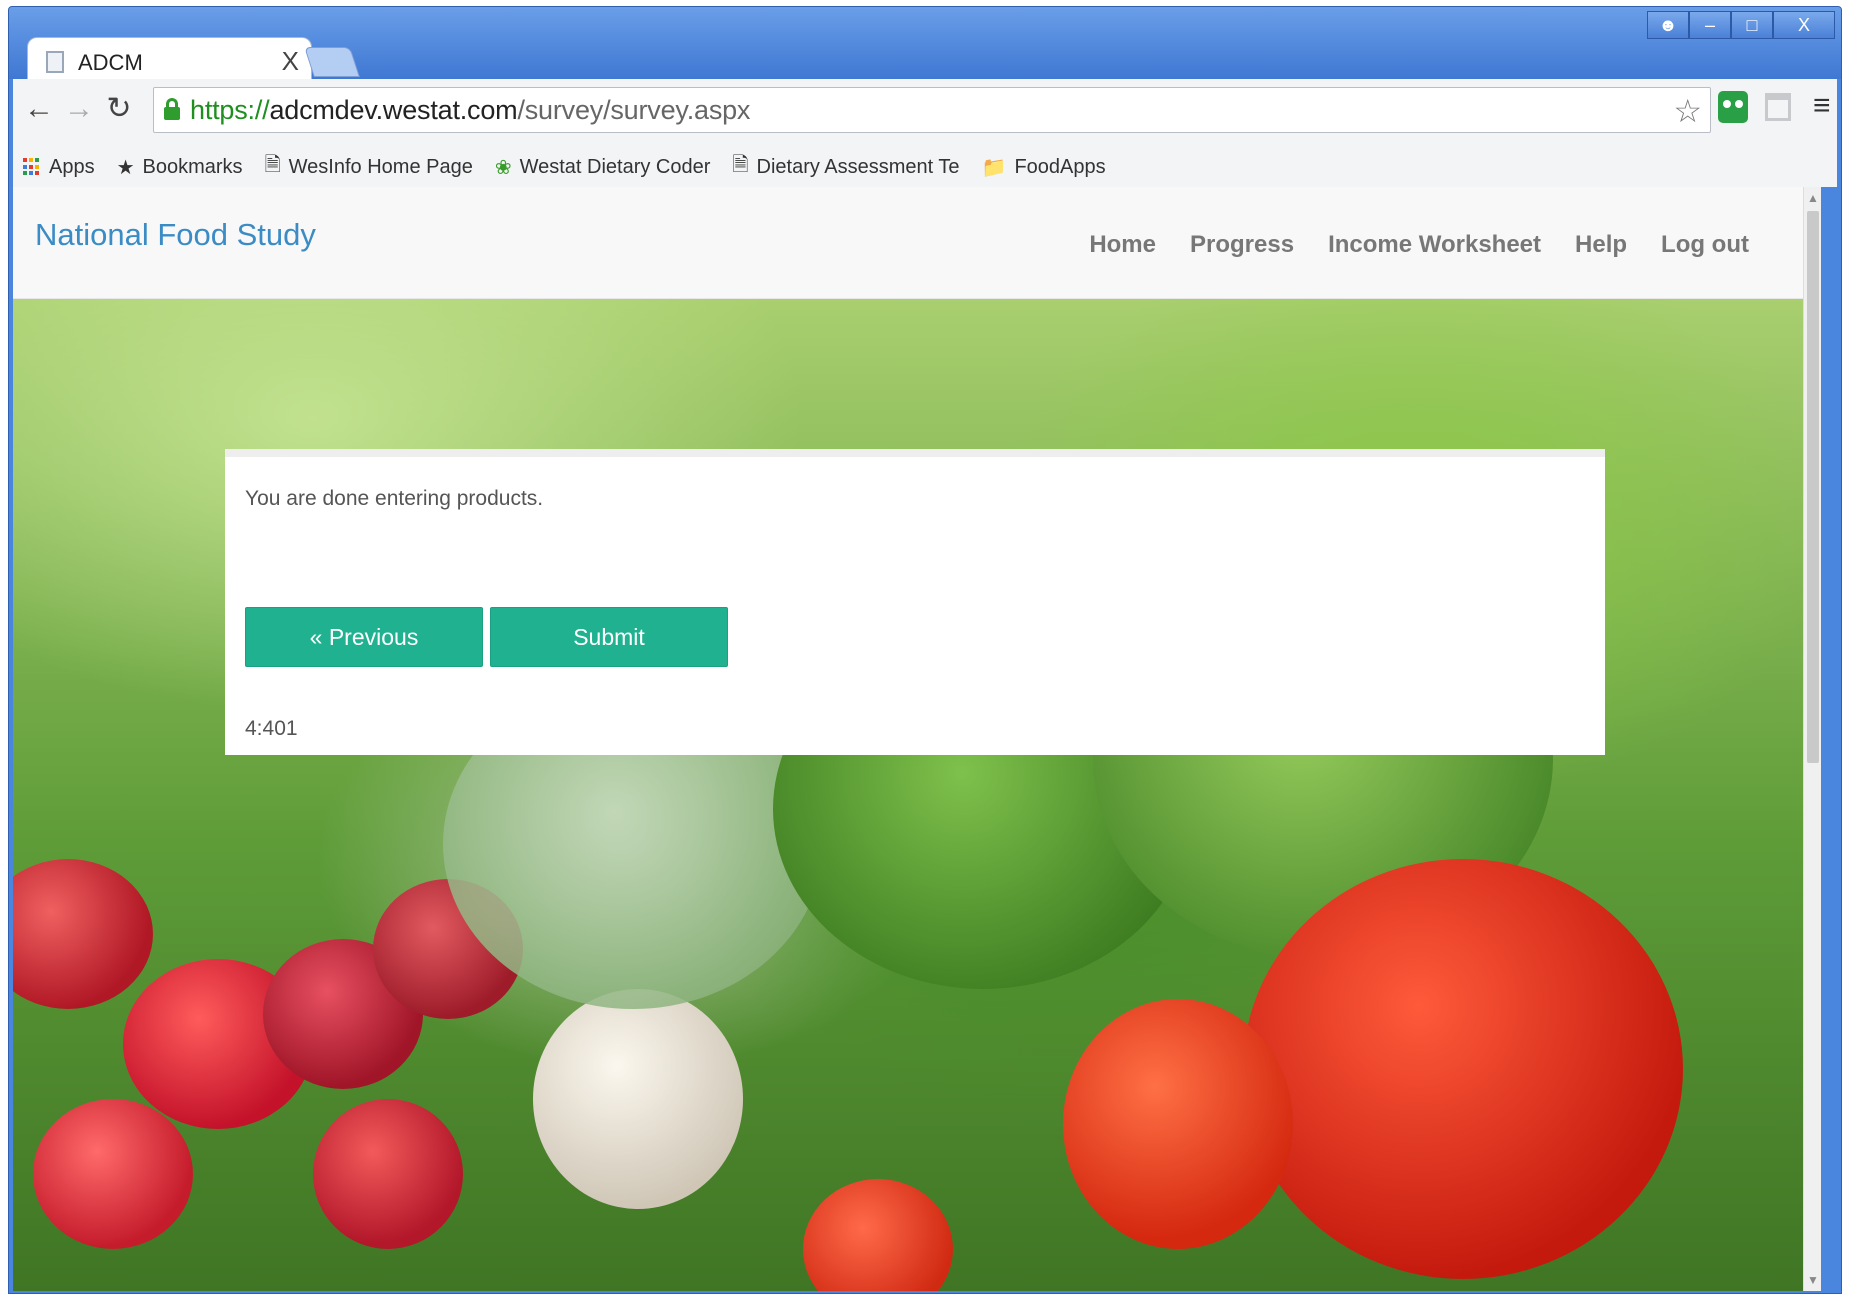  I want to click on submit-button: Submit, so click(609, 637).